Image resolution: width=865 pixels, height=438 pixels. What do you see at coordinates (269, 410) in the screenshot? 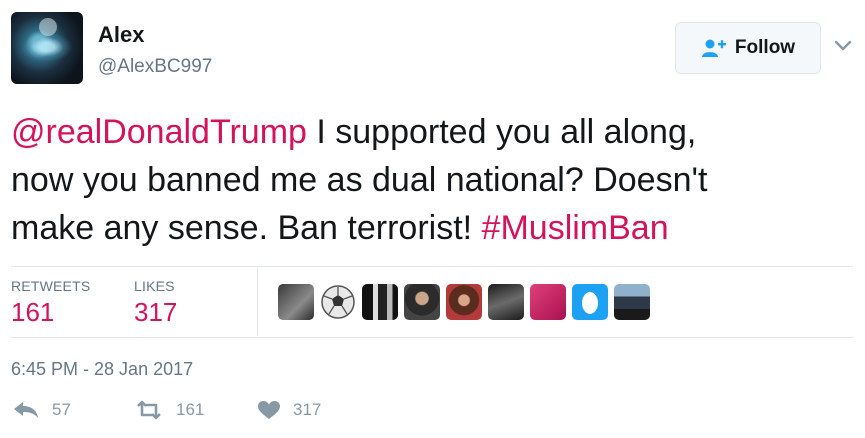
I see `heart-icon` at bounding box center [269, 410].